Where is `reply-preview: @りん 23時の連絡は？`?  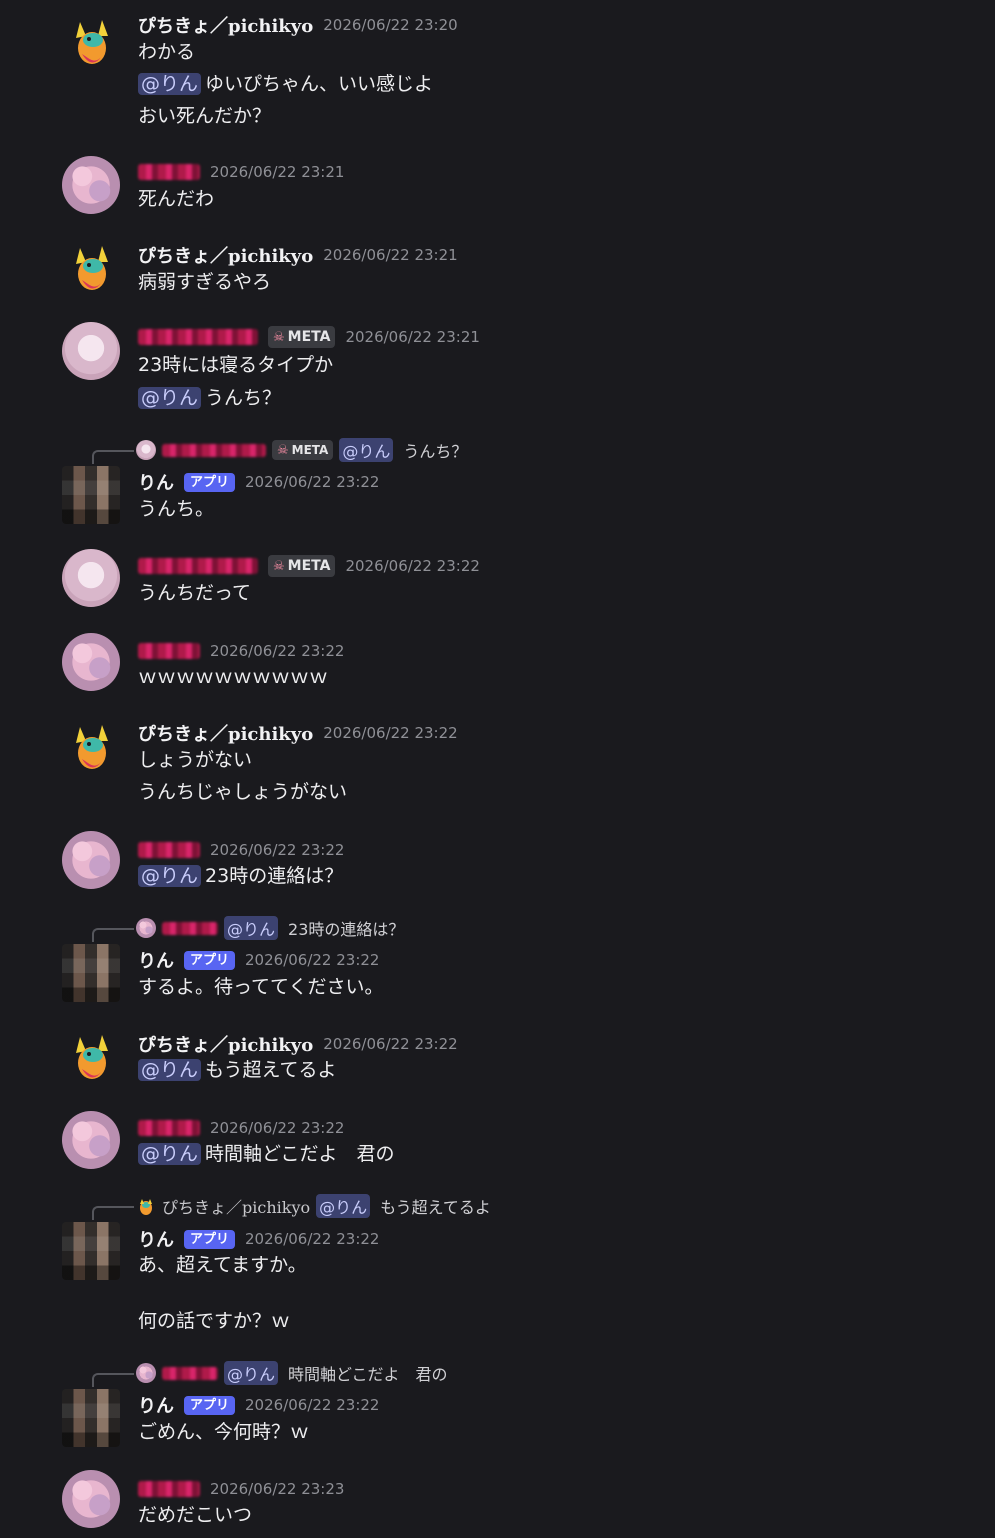
reply-preview: @りん 23時の連絡は？ is located at coordinates (270, 928).